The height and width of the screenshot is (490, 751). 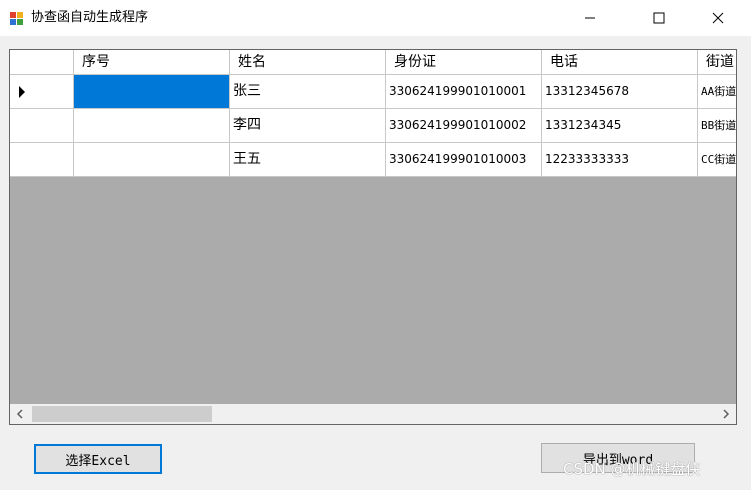 What do you see at coordinates (152, 62) in the screenshot?
I see `column-header-index: 序号` at bounding box center [152, 62].